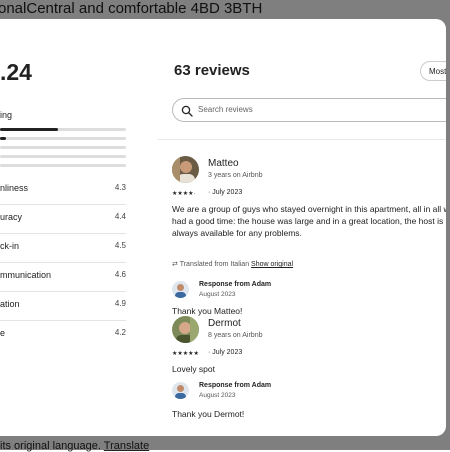  Describe the element at coordinates (6, 115) in the screenshot. I see `overall-rating-label: ing` at that location.